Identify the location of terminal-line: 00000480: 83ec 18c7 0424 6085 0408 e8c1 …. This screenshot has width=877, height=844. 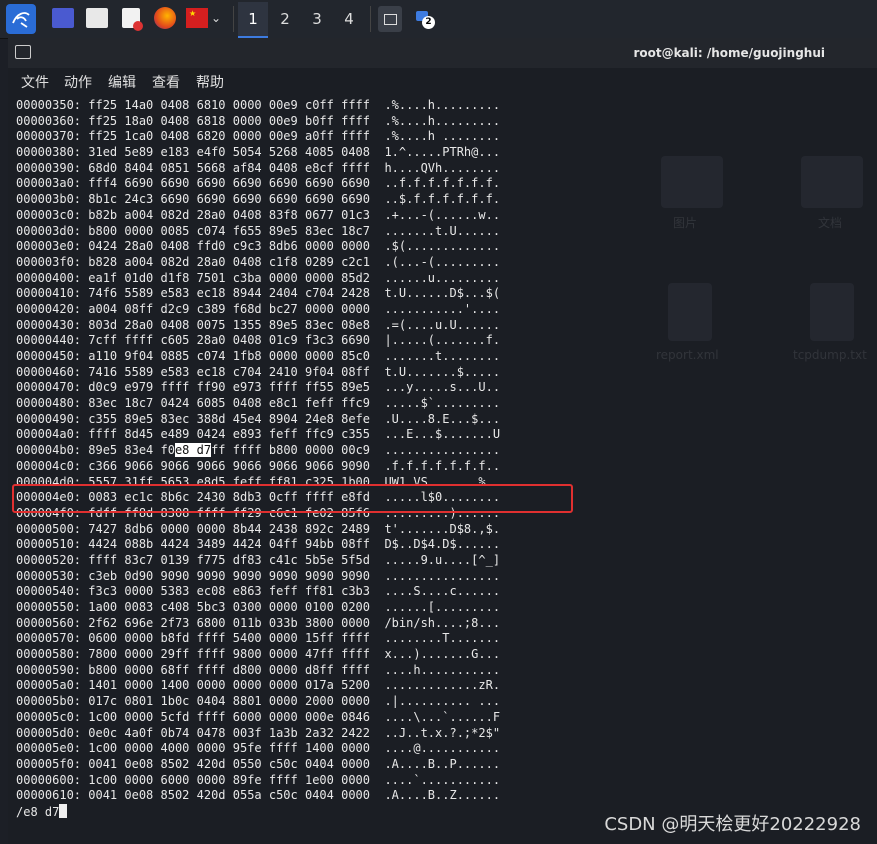
(258, 403).